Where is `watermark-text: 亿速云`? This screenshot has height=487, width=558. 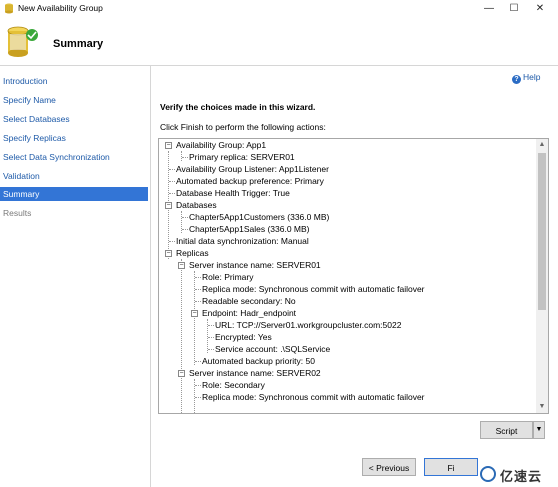 watermark-text: 亿速云 is located at coordinates (521, 476).